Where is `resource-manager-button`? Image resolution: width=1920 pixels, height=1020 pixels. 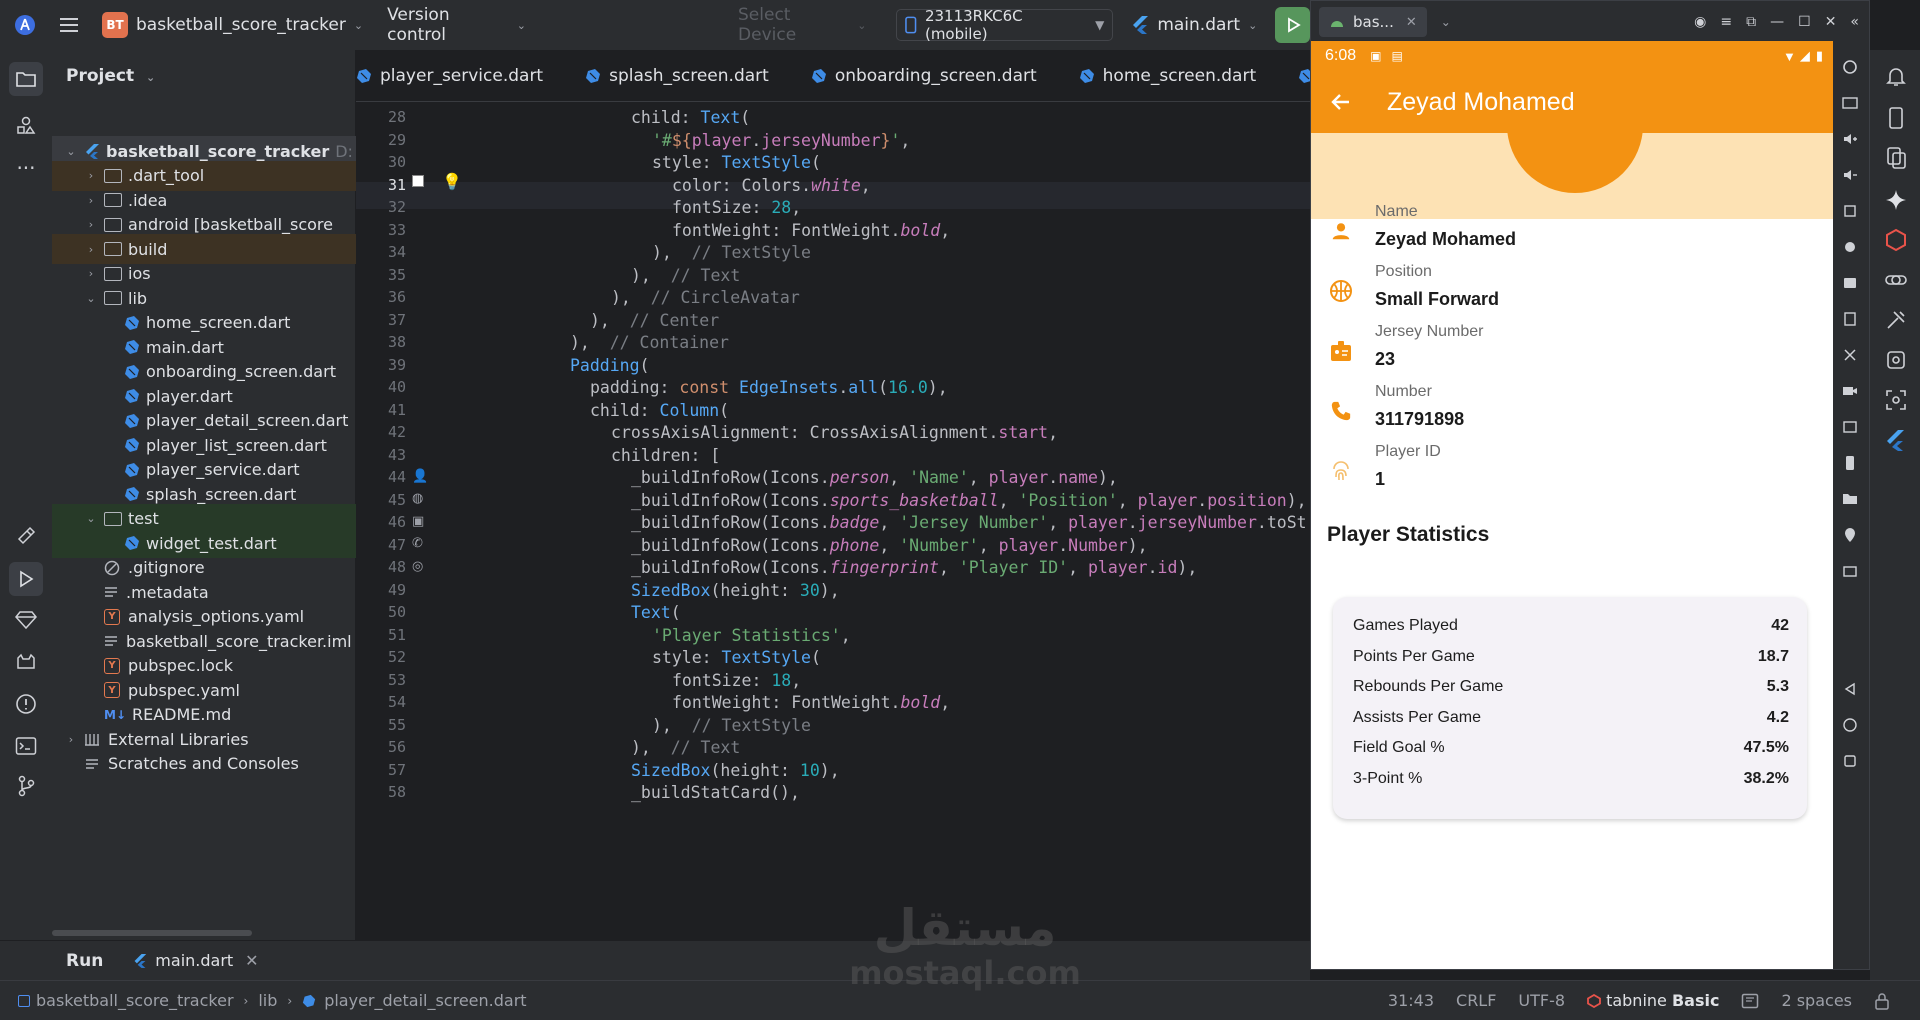 resource-manager-button is located at coordinates (26, 126).